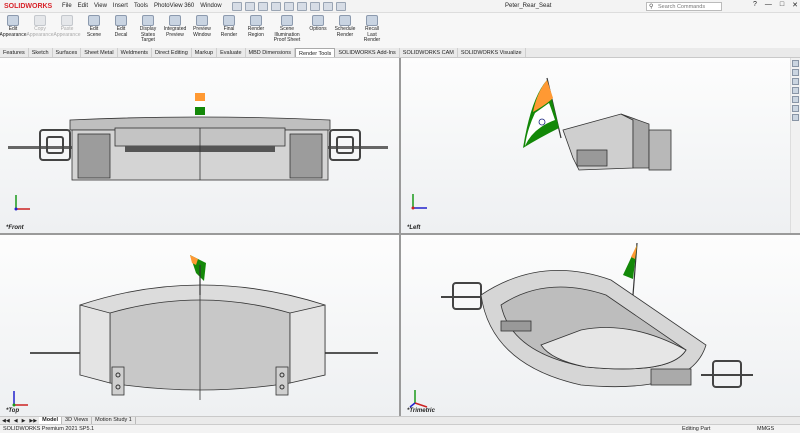 The height and width of the screenshot is (433, 800). What do you see at coordinates (429, 52) in the screenshot?
I see `tab-cam: SOLIDWORKS CAM` at bounding box center [429, 52].